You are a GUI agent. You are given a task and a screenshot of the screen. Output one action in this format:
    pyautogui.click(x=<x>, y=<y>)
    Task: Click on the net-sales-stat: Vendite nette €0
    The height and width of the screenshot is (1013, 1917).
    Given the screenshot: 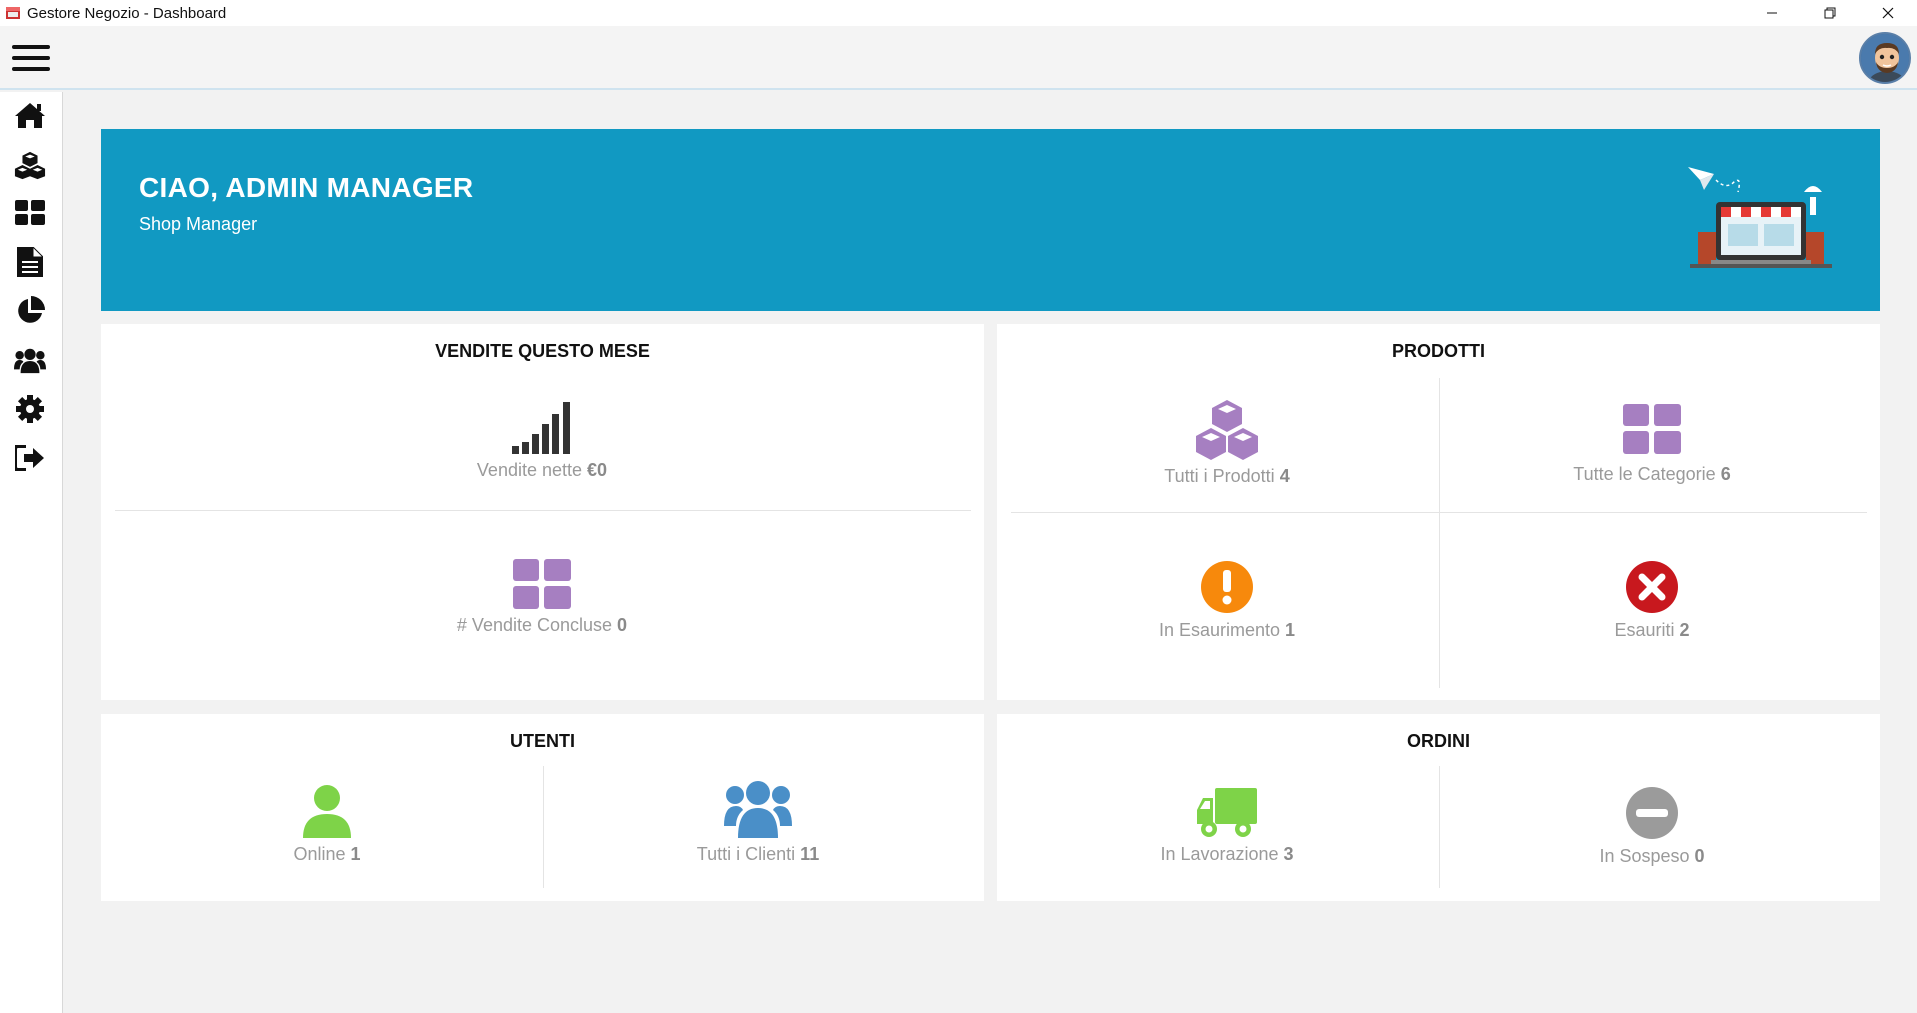 What is the action you would take?
    pyautogui.click(x=542, y=441)
    